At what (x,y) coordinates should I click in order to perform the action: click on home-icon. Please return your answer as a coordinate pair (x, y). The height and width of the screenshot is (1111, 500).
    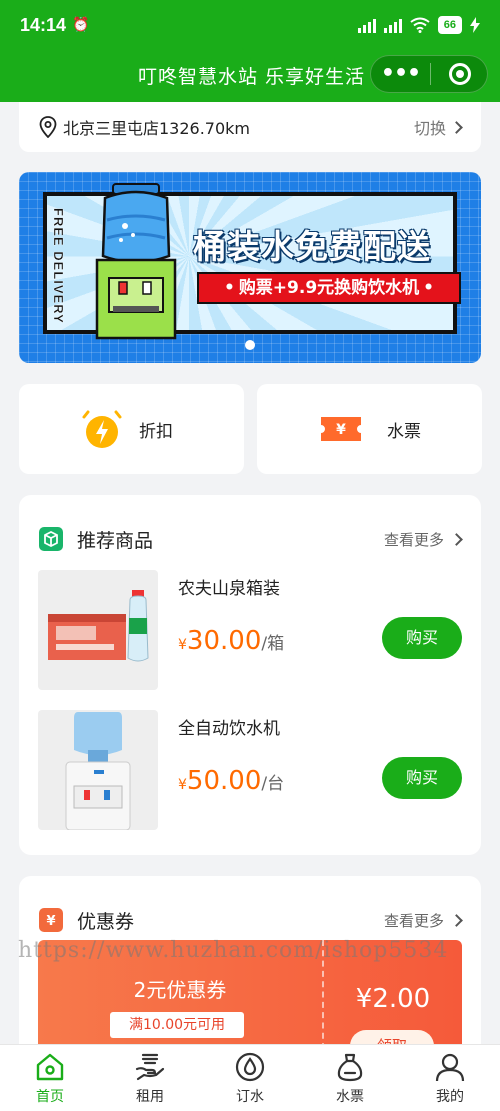
    Looking at the image, I should click on (50, 1067).